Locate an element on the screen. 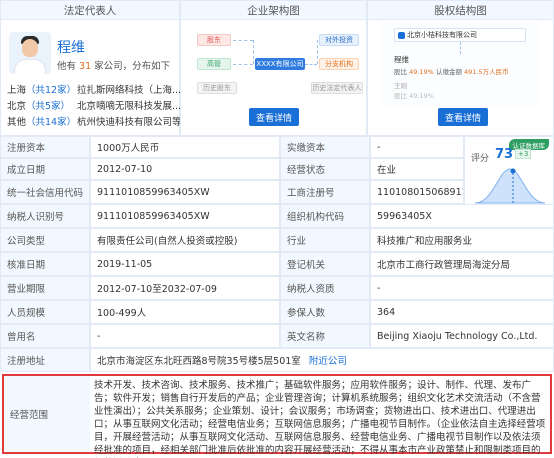 Image resolution: width=554 pixels, height=458 pixels. region-company: 杭州快迪科技有限公司等 is located at coordinates (129, 121).